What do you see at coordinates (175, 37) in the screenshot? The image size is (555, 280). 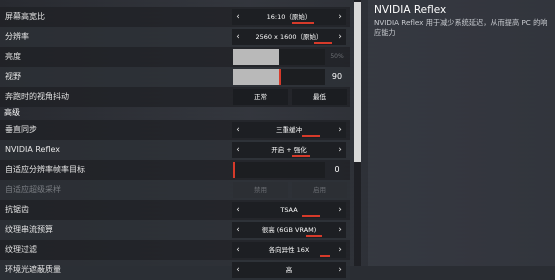 I see `setting-row-resolution: 分辨率 ‹ 2560 x 1600（原始） ›` at bounding box center [175, 37].